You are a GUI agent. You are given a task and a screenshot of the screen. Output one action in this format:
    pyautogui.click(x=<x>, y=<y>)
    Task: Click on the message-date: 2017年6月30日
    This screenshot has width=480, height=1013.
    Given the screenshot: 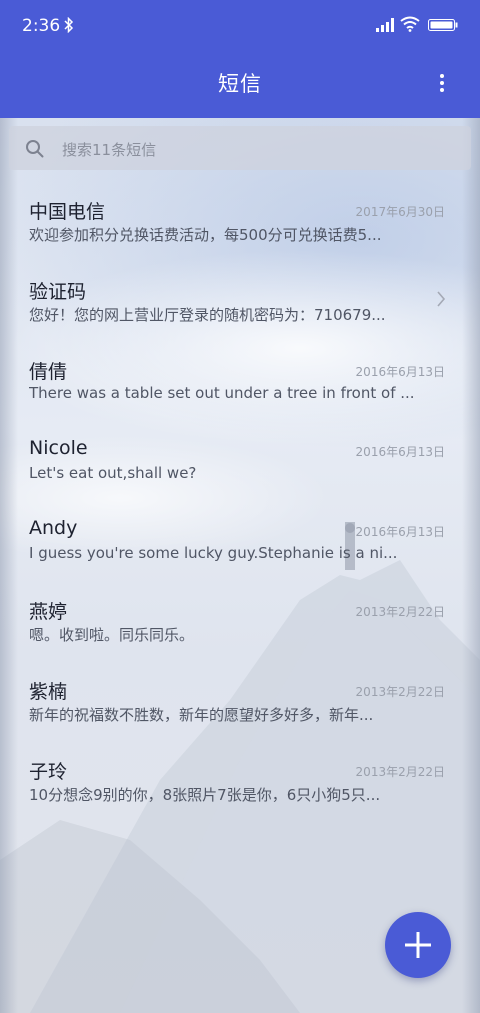 What is the action you would take?
    pyautogui.click(x=400, y=212)
    